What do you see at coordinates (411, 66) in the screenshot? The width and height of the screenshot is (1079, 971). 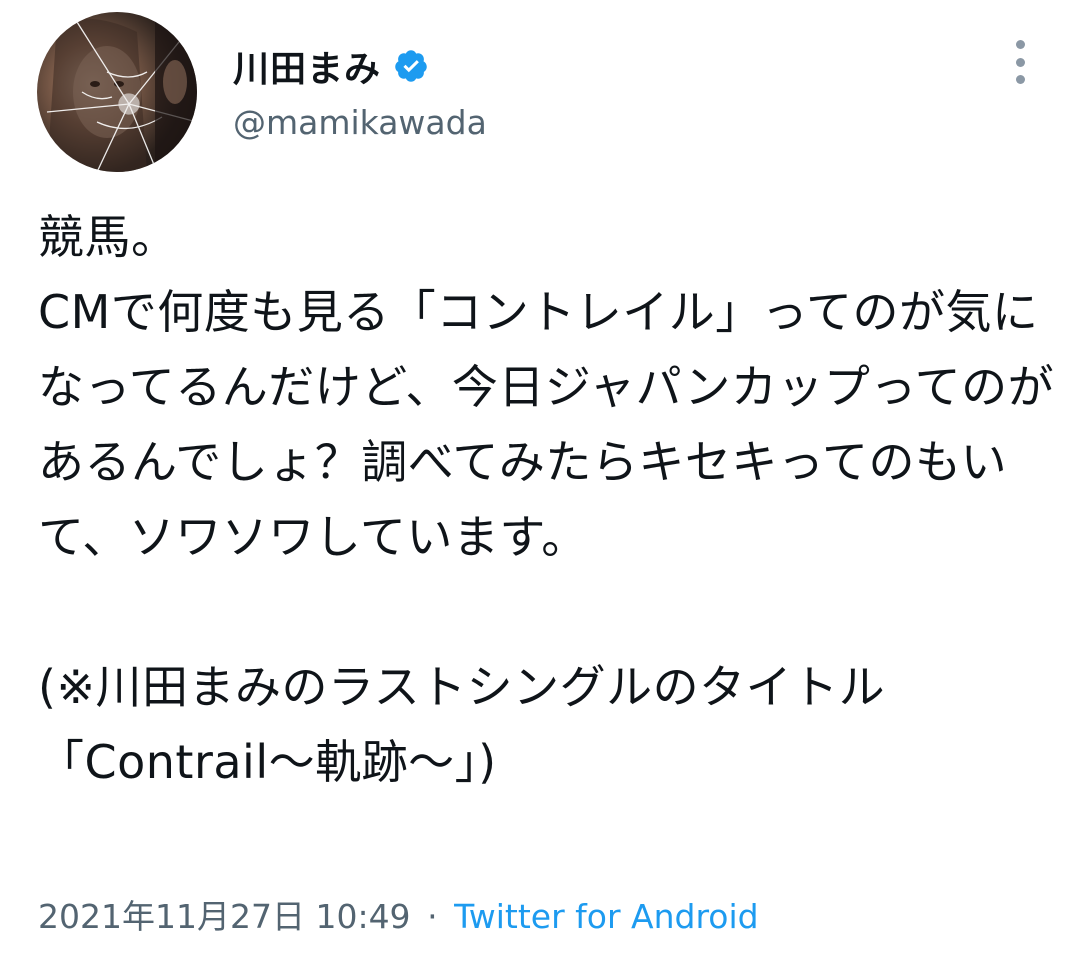 I see `verified-badge-icon` at bounding box center [411, 66].